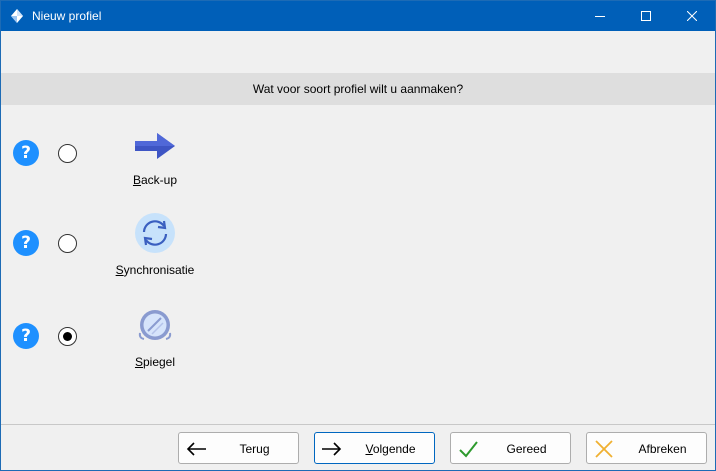 The height and width of the screenshot is (471, 716). I want to click on back-button-label: Terug, so click(254, 449).